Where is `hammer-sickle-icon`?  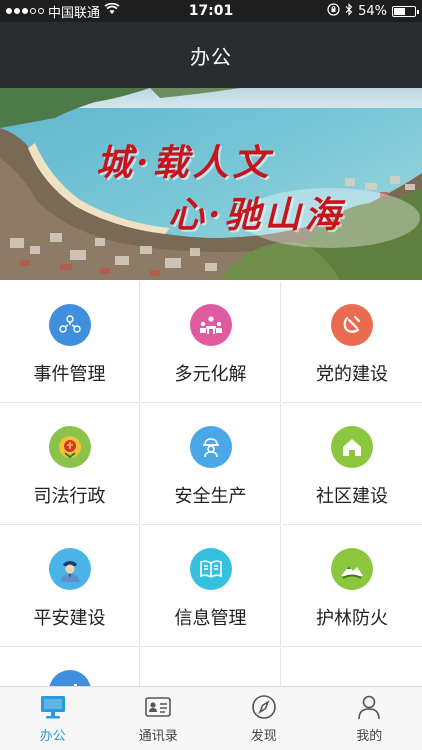 hammer-sickle-icon is located at coordinates (352, 325).